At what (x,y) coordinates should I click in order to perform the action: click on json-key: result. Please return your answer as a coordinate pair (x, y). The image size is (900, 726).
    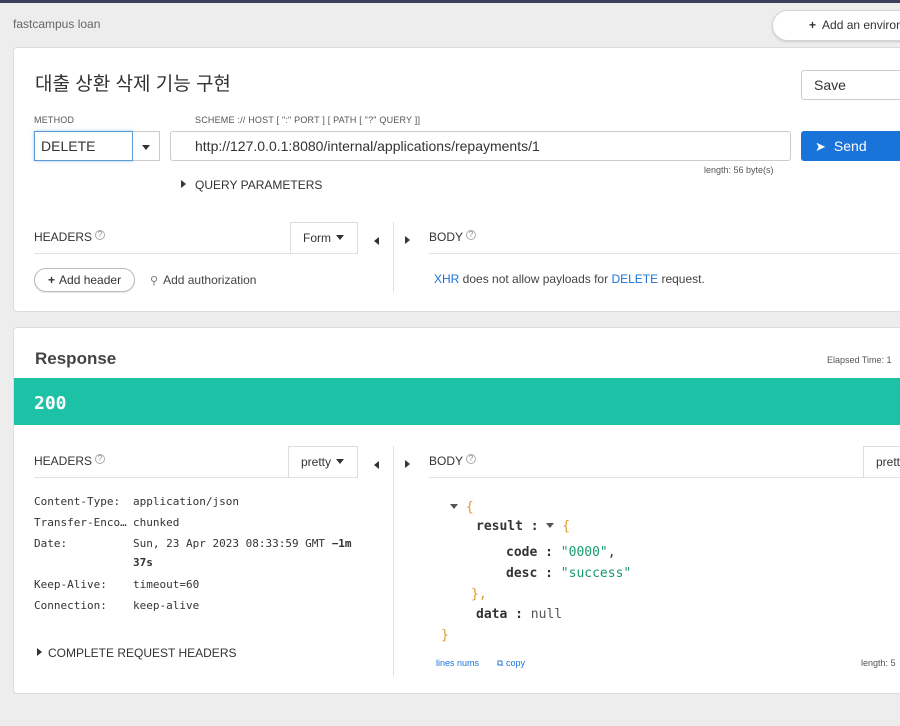
    Looking at the image, I should click on (499, 526).